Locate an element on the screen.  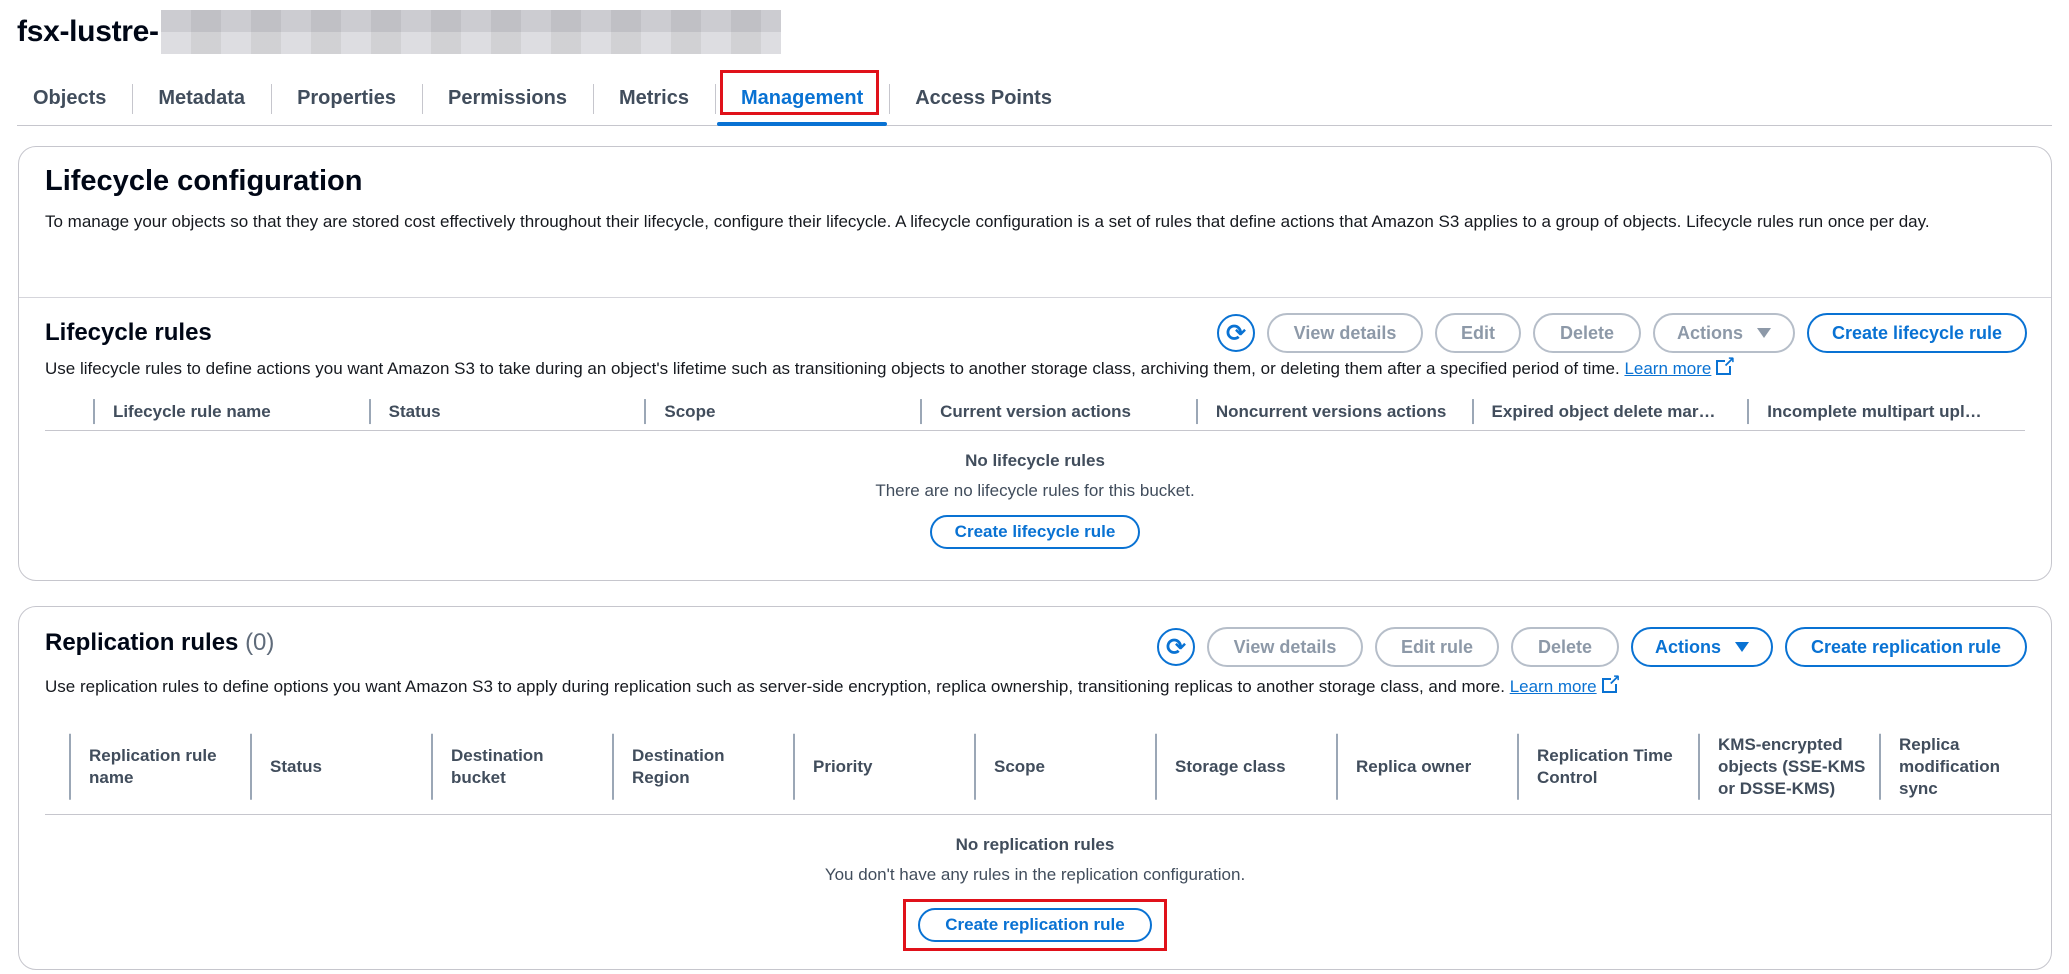
column-header: Replica owner is located at coordinates (1426, 766).